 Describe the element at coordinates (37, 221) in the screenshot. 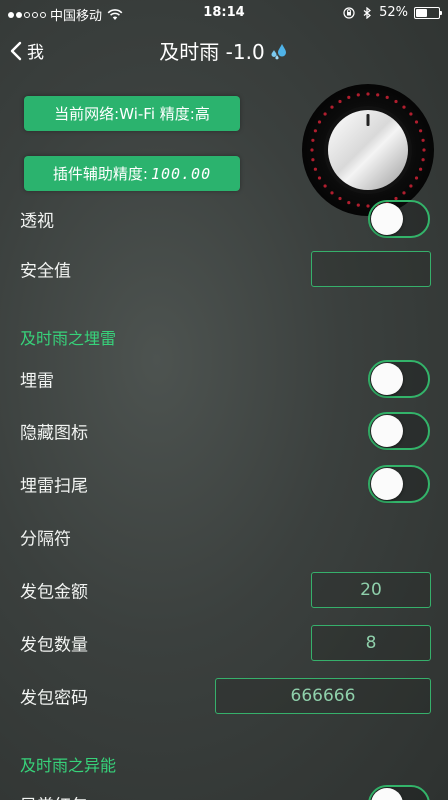

I see `perspective-label: 透视` at that location.